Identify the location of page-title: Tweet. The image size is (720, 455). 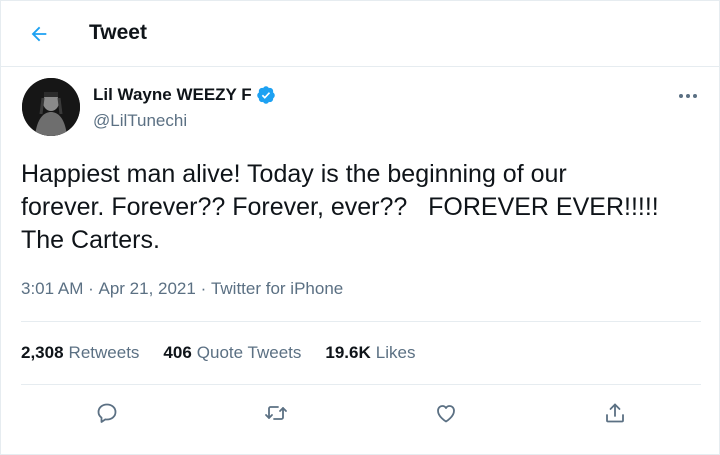
(118, 32).